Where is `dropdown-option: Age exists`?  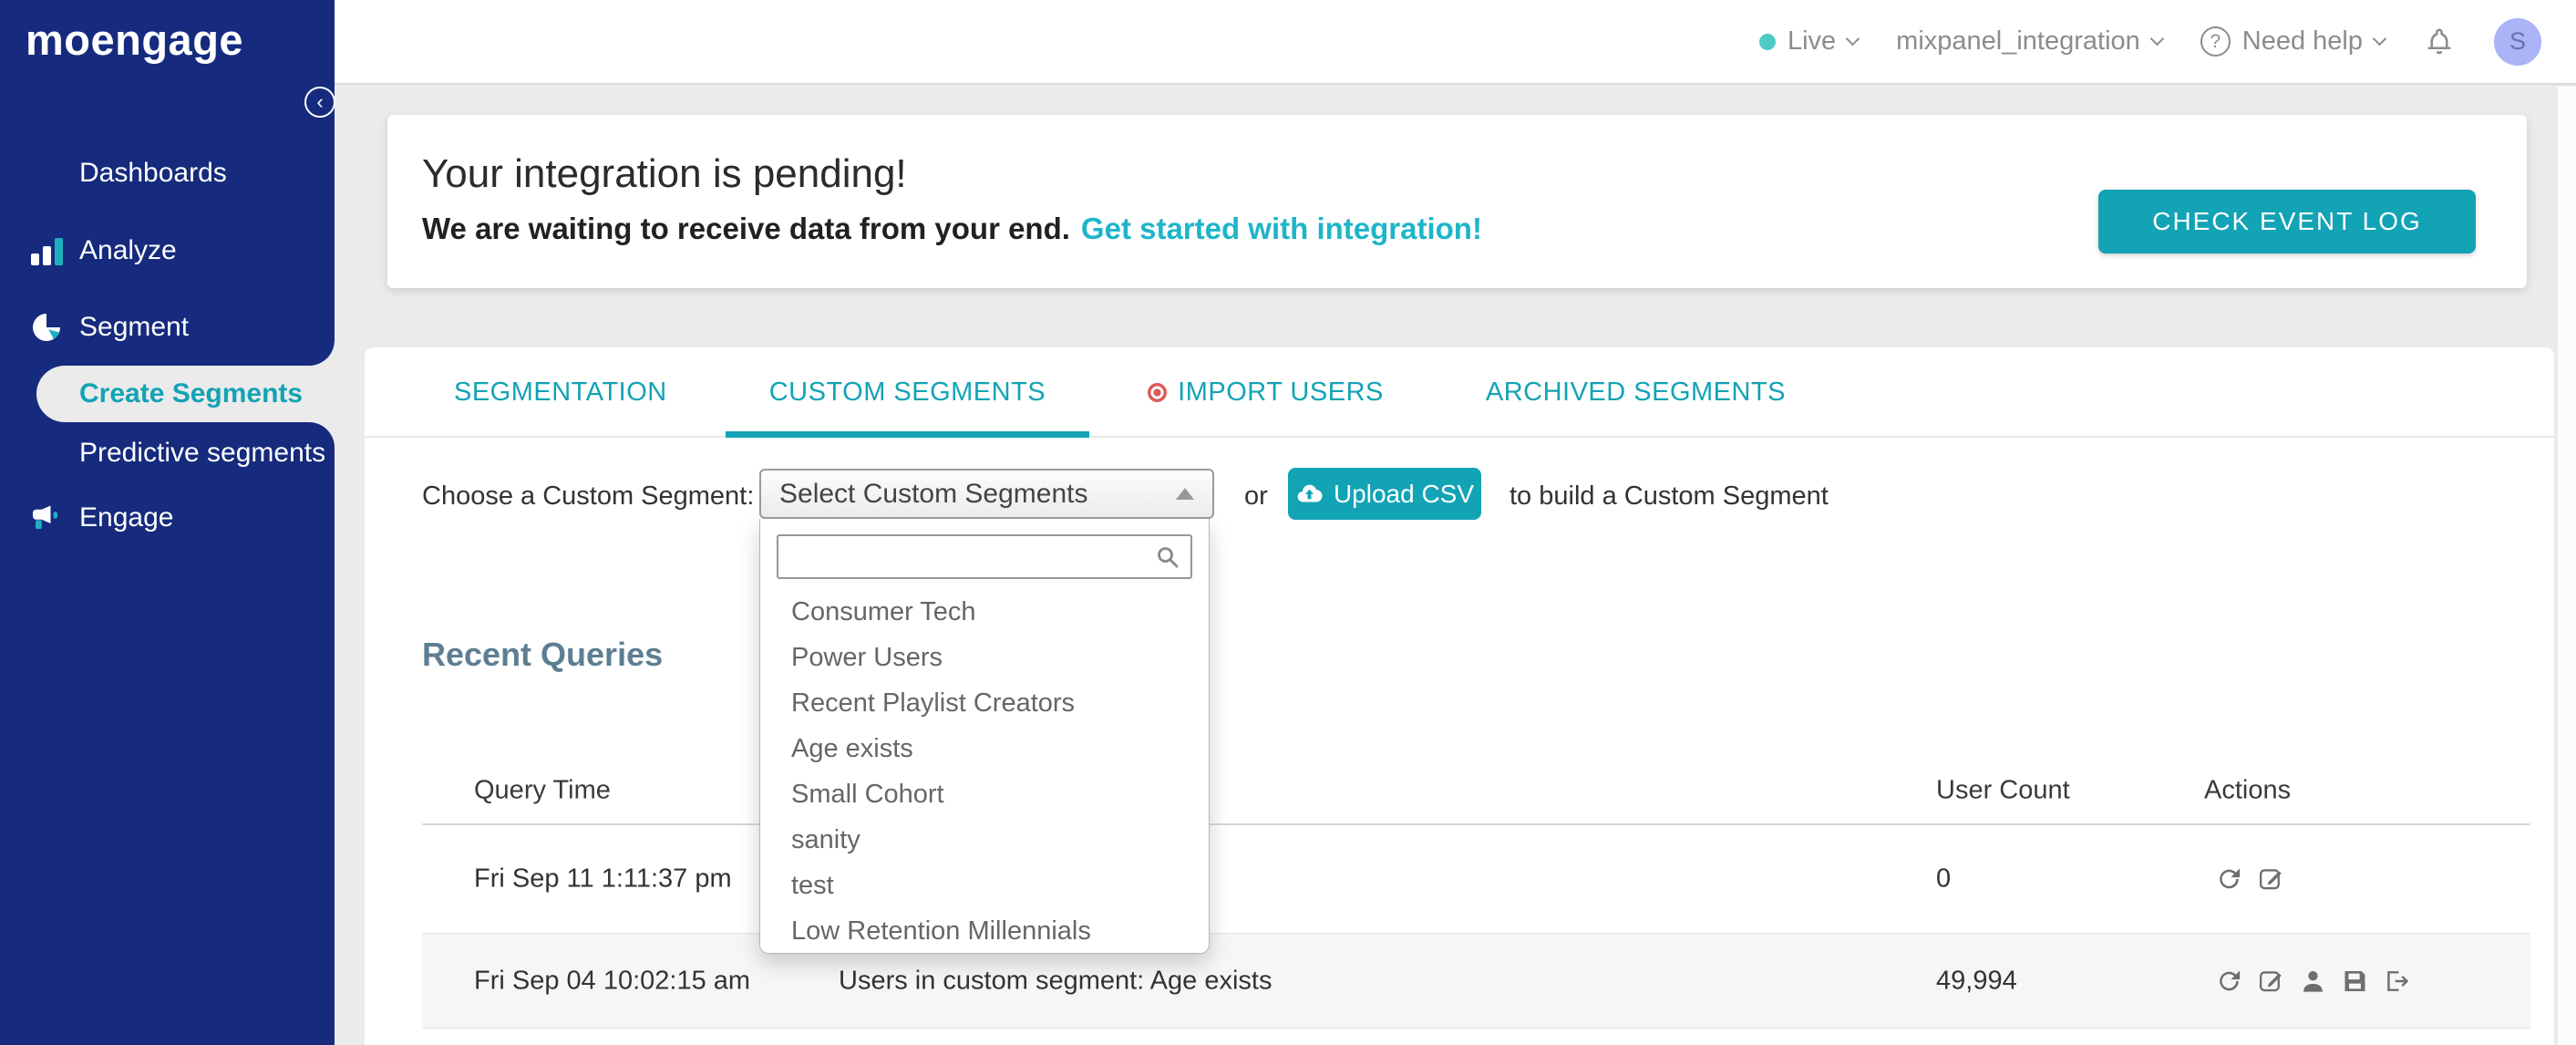 dropdown-option: Age exists is located at coordinates (984, 748).